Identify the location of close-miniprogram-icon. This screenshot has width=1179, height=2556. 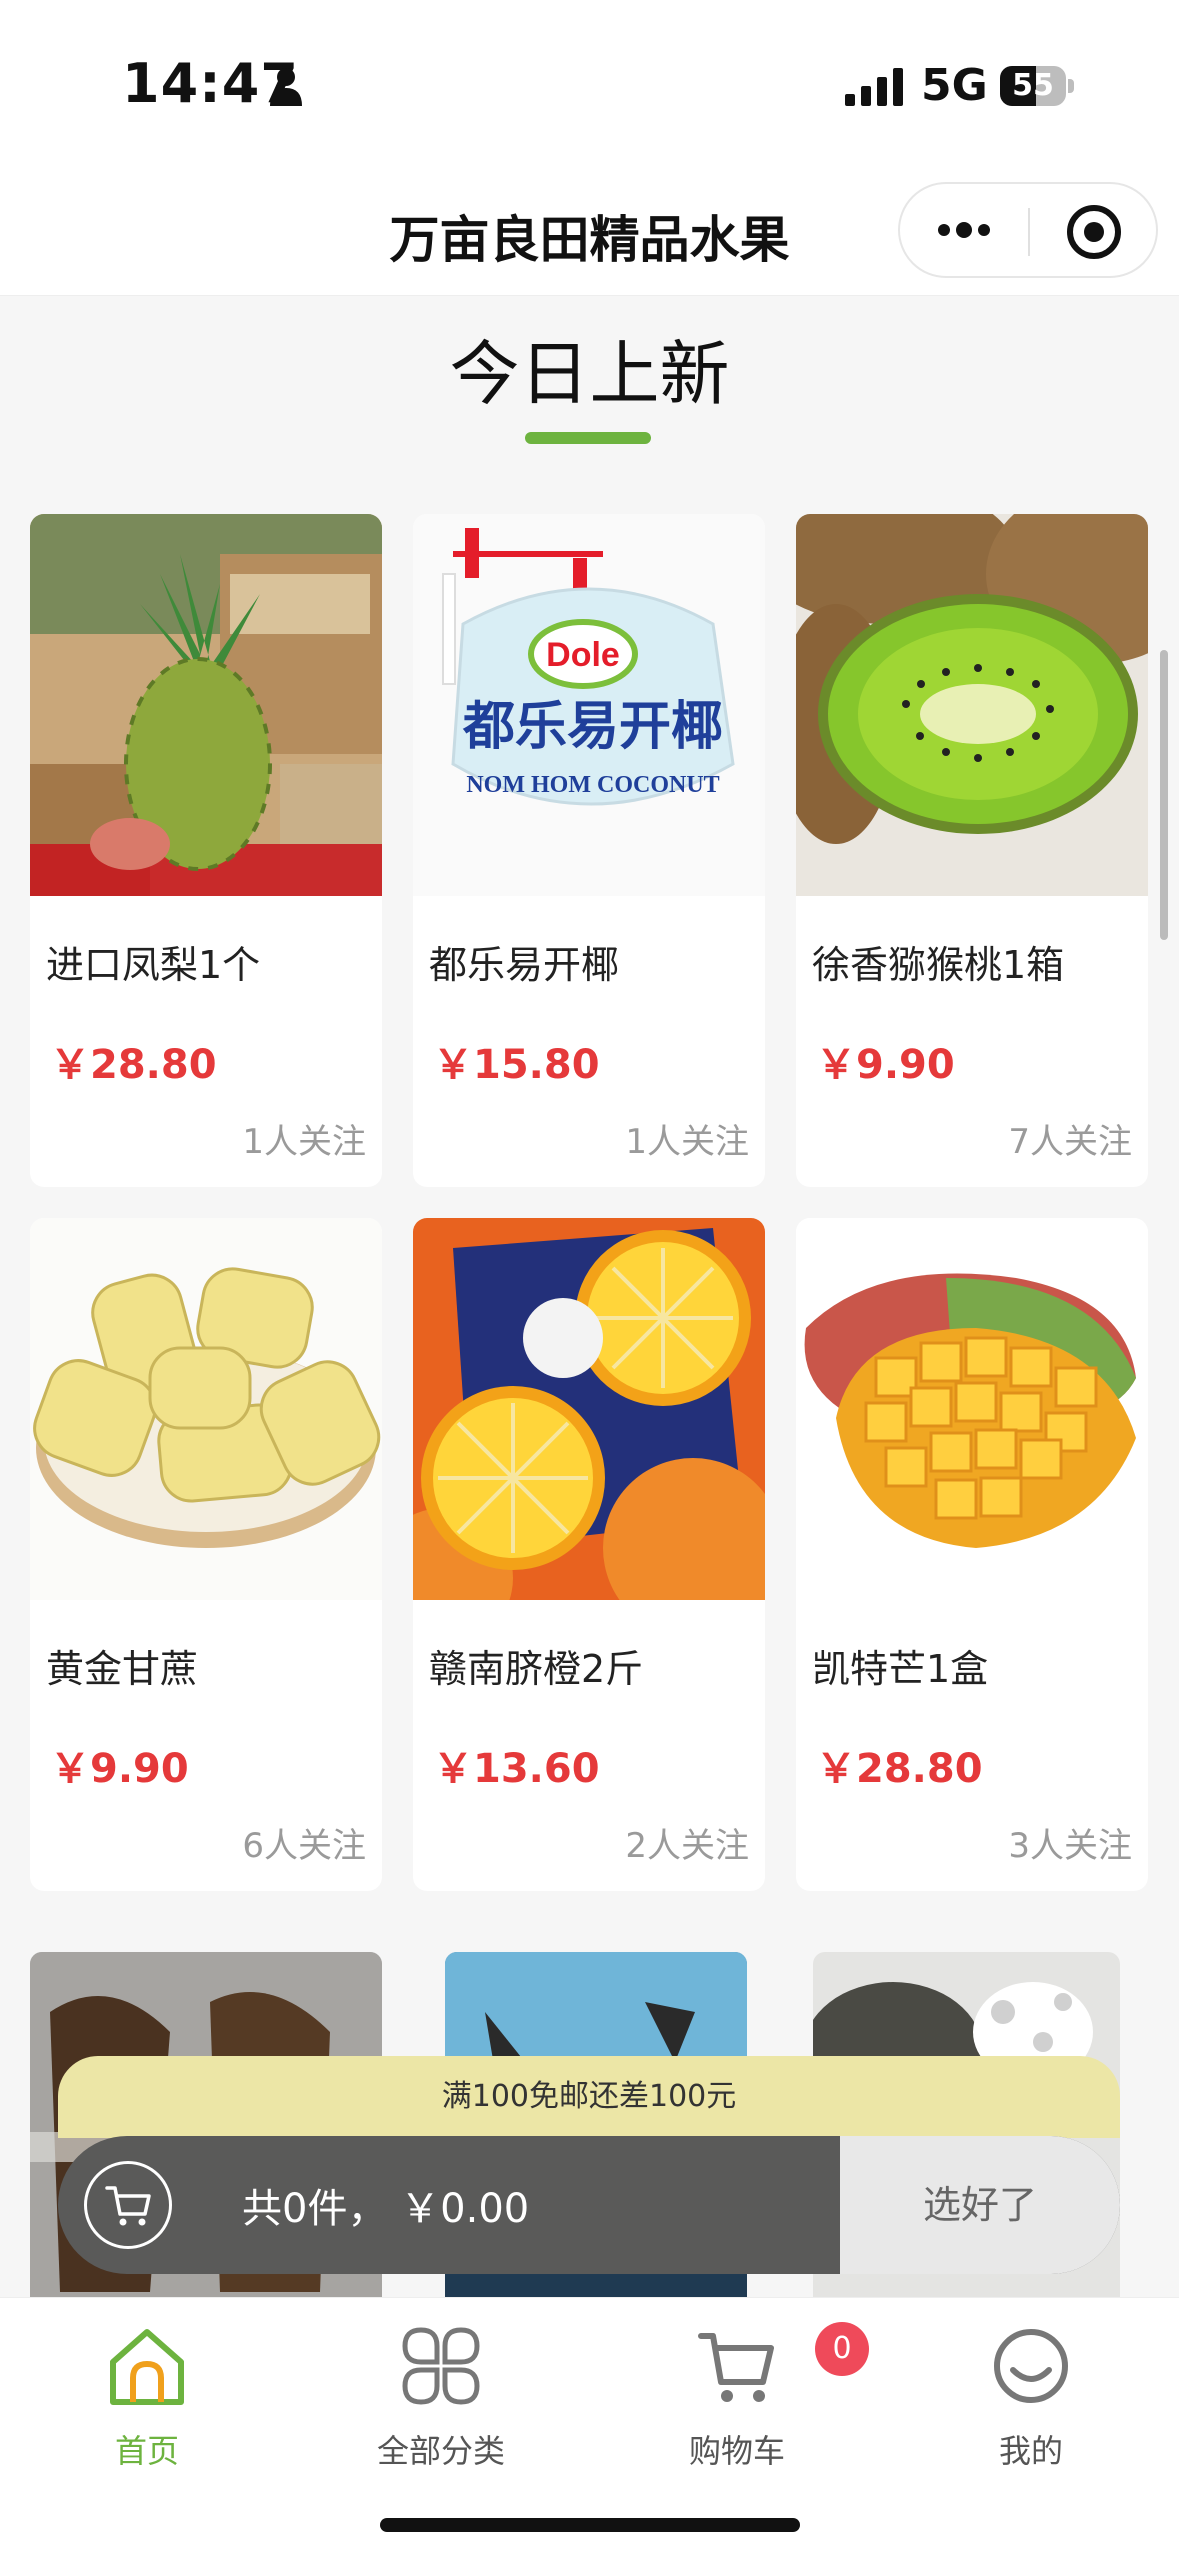
(1094, 232).